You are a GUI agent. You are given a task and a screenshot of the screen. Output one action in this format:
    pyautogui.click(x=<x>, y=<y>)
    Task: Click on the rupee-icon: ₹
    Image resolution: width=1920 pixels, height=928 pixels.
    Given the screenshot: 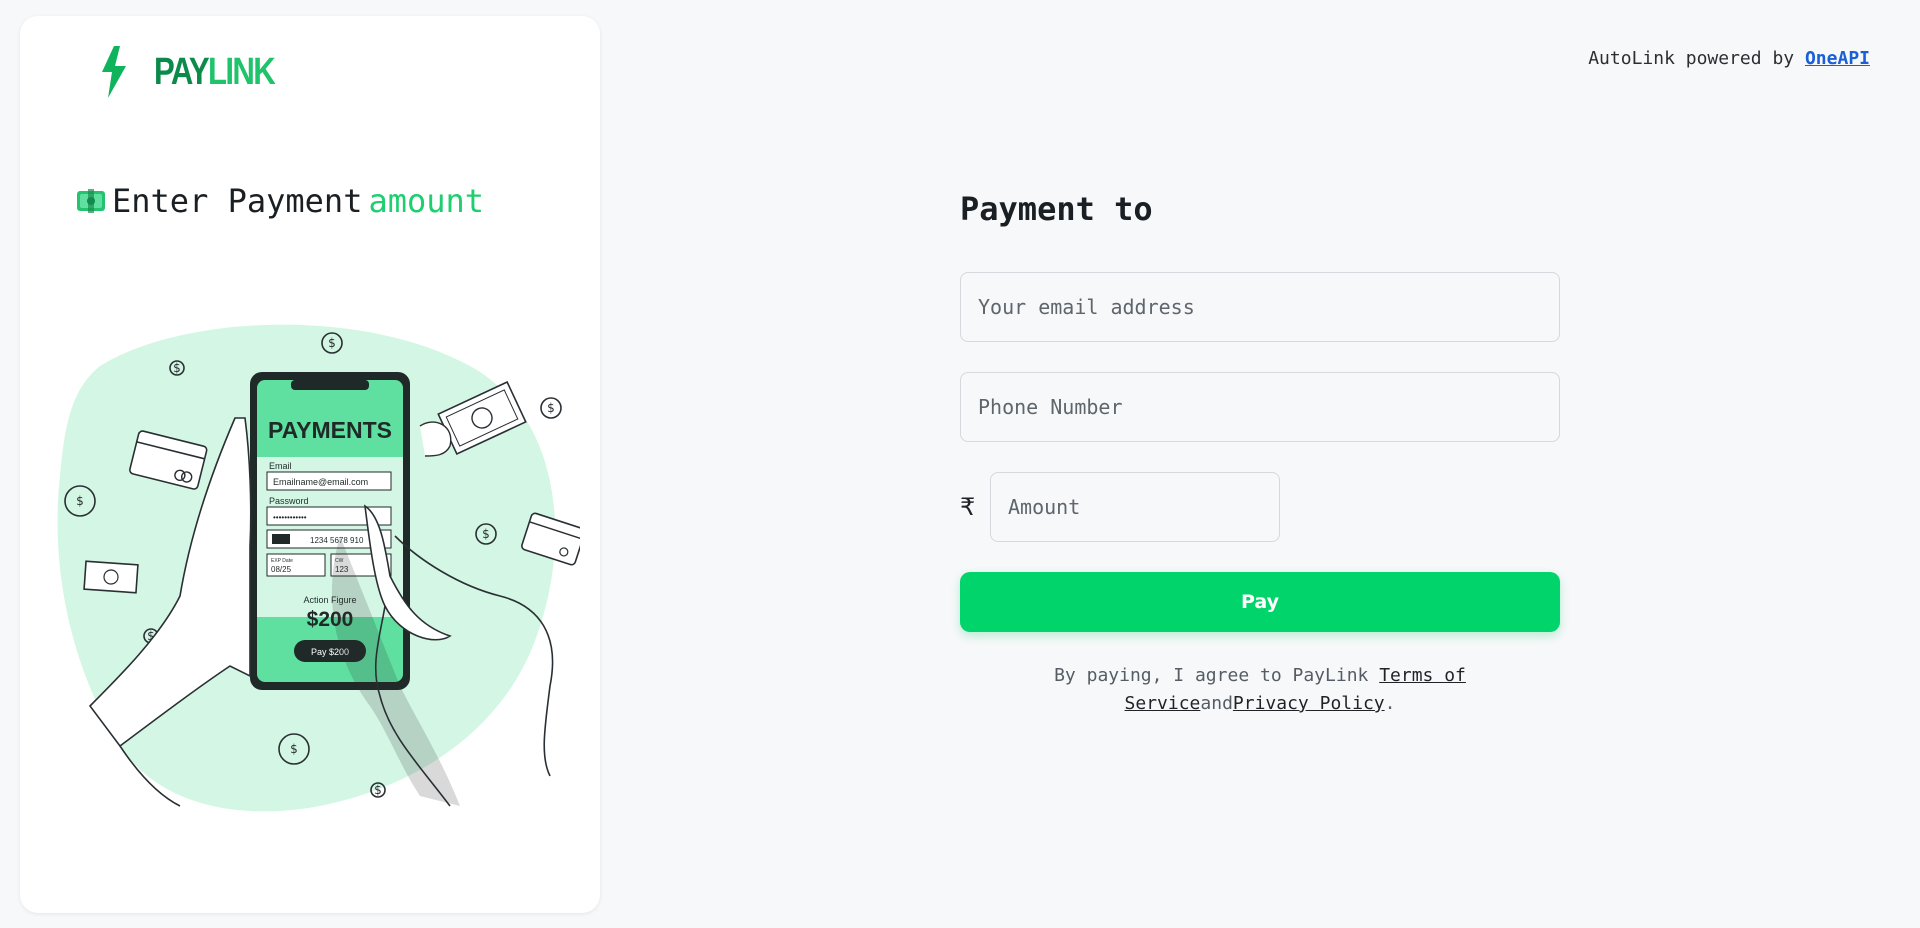 What is the action you would take?
    pyautogui.click(x=968, y=507)
    